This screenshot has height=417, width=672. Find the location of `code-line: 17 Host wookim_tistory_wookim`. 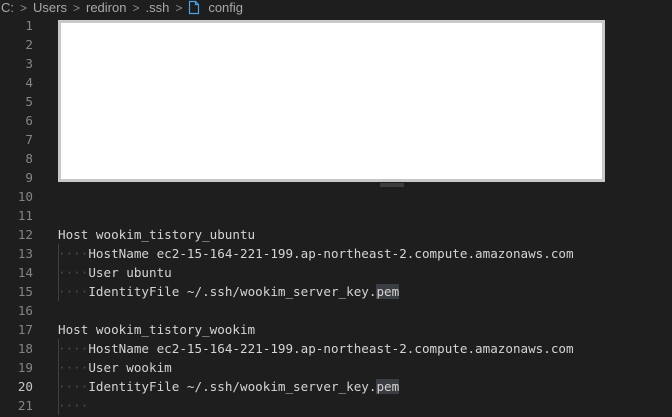

code-line: 17 Host wookim_tistory_wookim is located at coordinates (336, 329).